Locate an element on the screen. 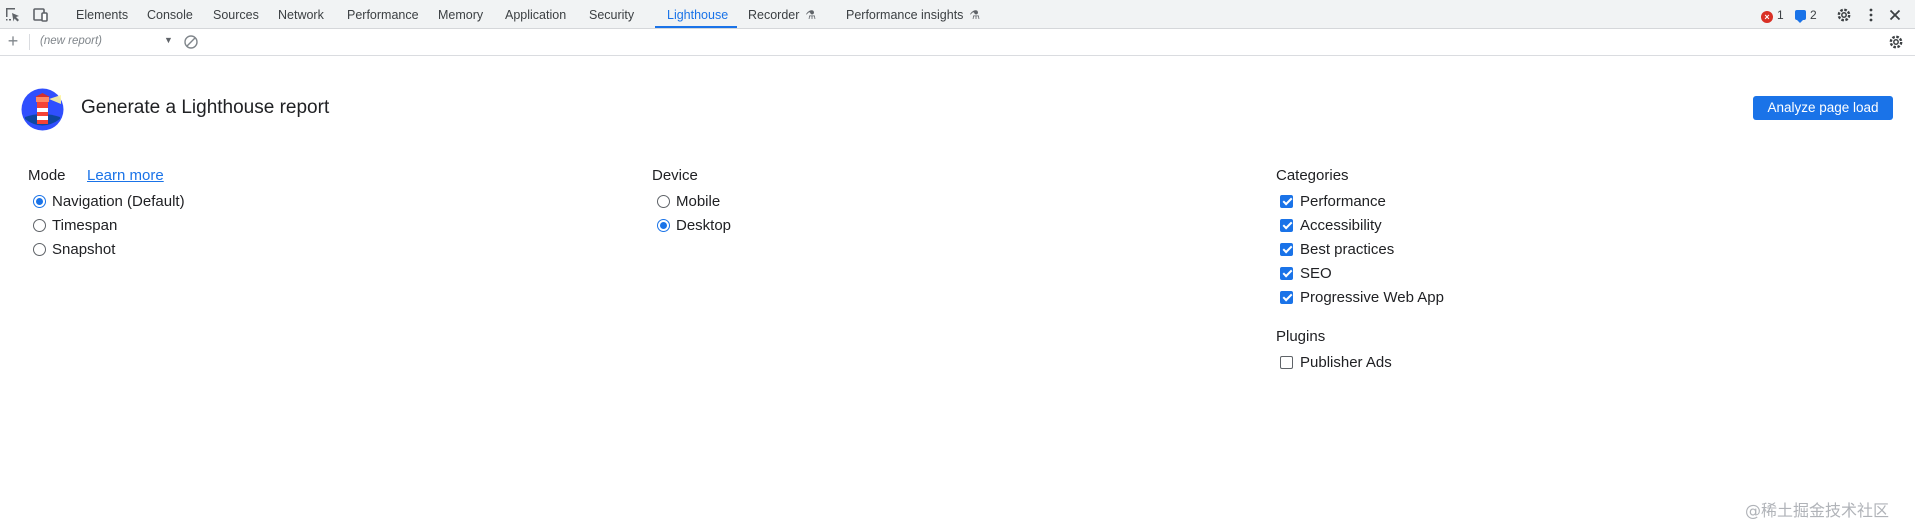 The width and height of the screenshot is (1915, 524). page-title: Generate a Lighthouse report is located at coordinates (205, 107).